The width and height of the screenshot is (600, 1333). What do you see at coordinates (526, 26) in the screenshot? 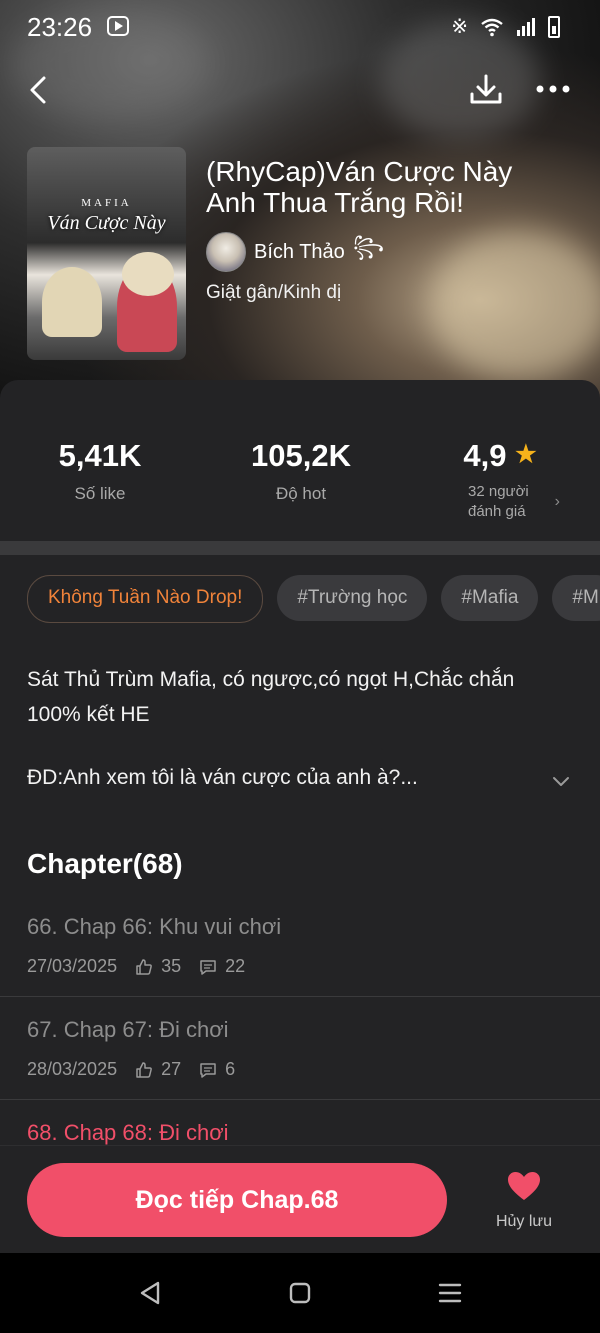
I see `signal-icon` at bounding box center [526, 26].